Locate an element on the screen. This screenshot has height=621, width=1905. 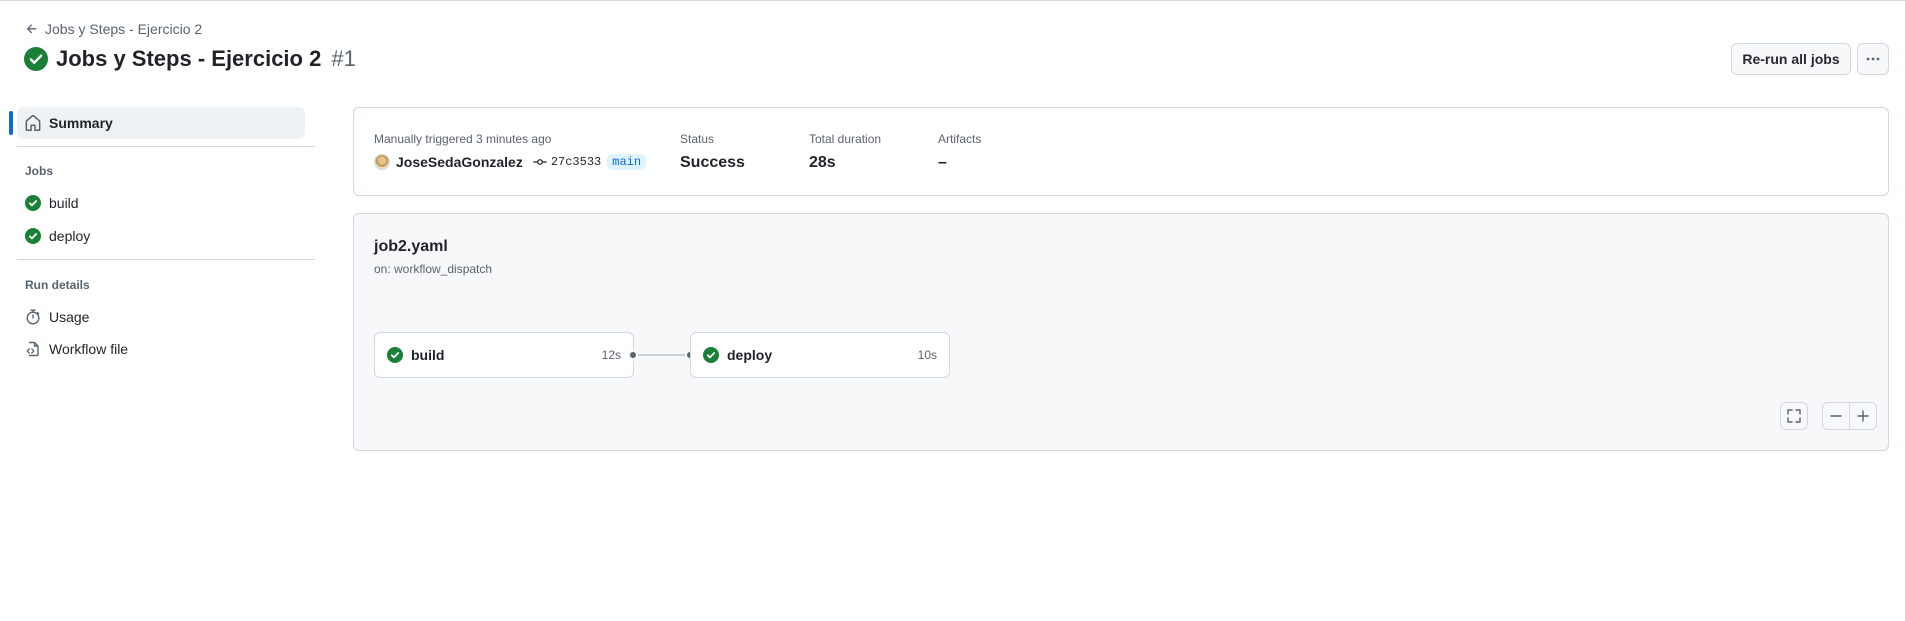
minus-icon is located at coordinates (1836, 416).